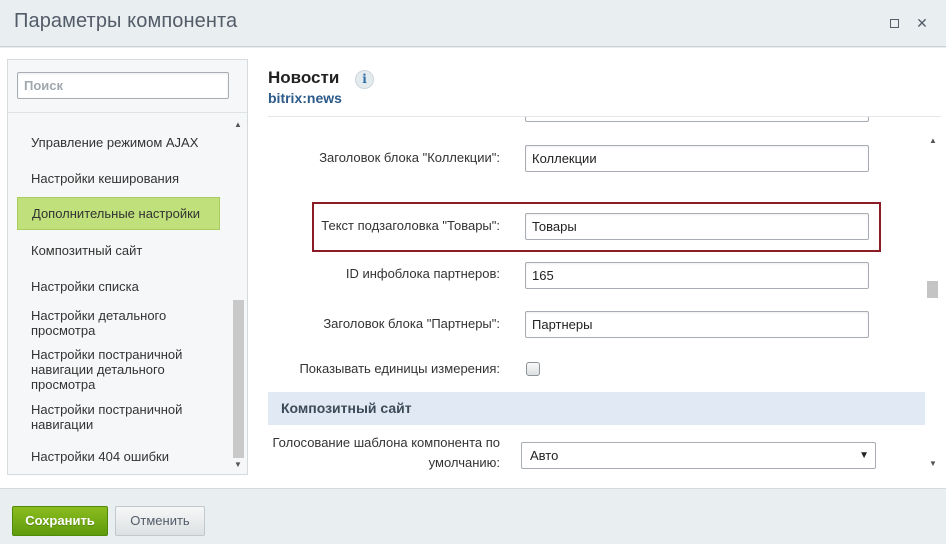 This screenshot has width=946, height=544. What do you see at coordinates (100, 456) in the screenshot?
I see `sidebar-item-label: Настройки 404 ошибки` at bounding box center [100, 456].